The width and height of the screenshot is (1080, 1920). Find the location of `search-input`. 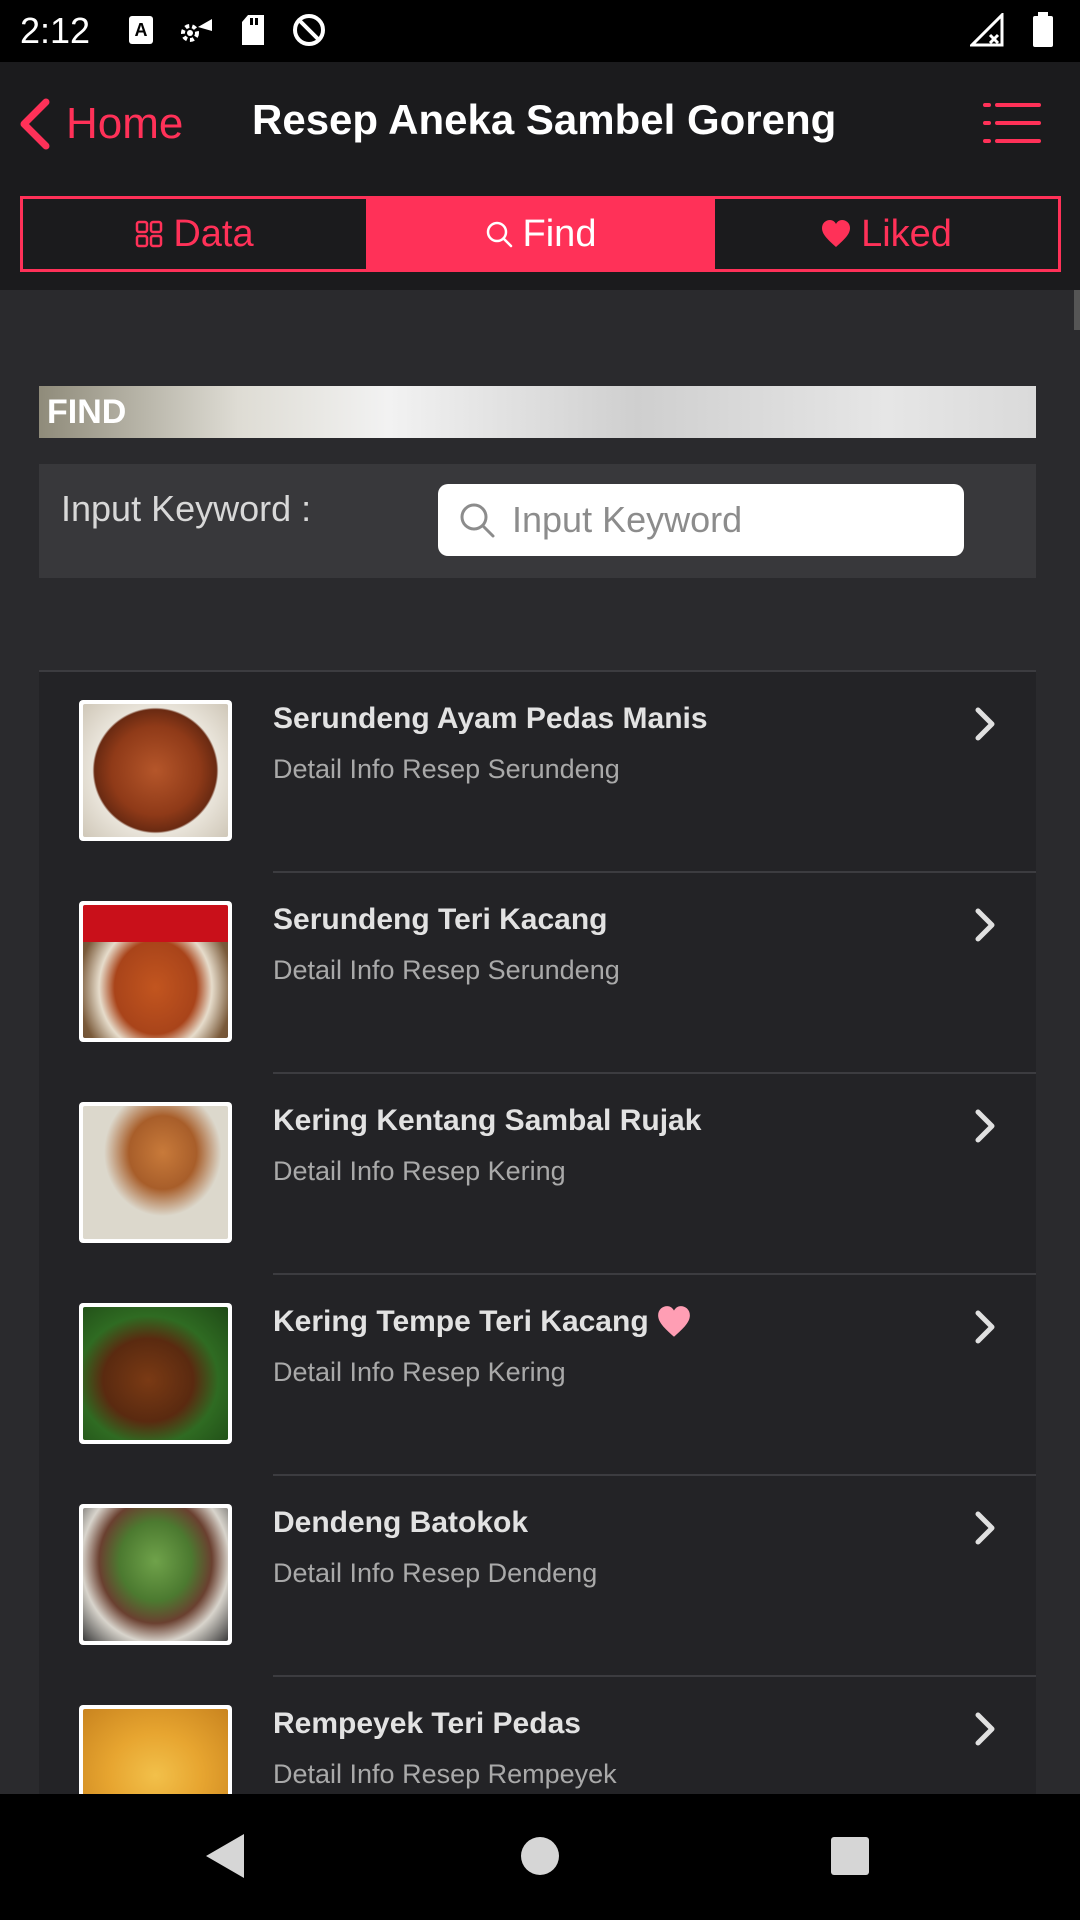

search-input is located at coordinates (732, 520).